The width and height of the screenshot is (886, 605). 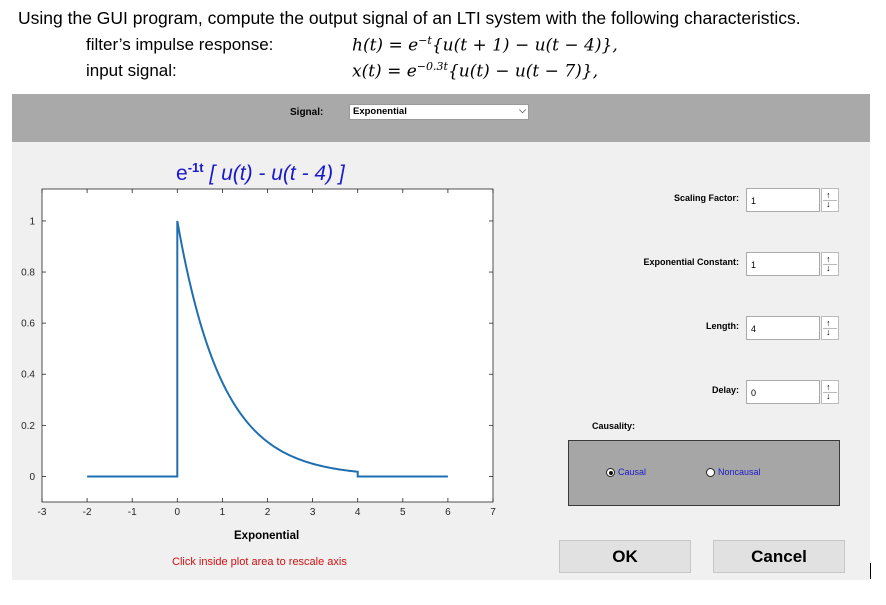 I want to click on x-tick-label: 7, so click(x=493, y=512).